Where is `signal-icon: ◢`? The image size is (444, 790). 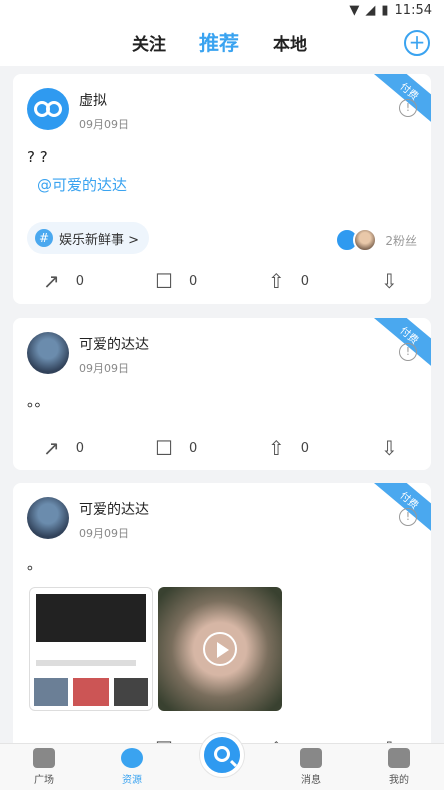 signal-icon: ◢ is located at coordinates (370, 10).